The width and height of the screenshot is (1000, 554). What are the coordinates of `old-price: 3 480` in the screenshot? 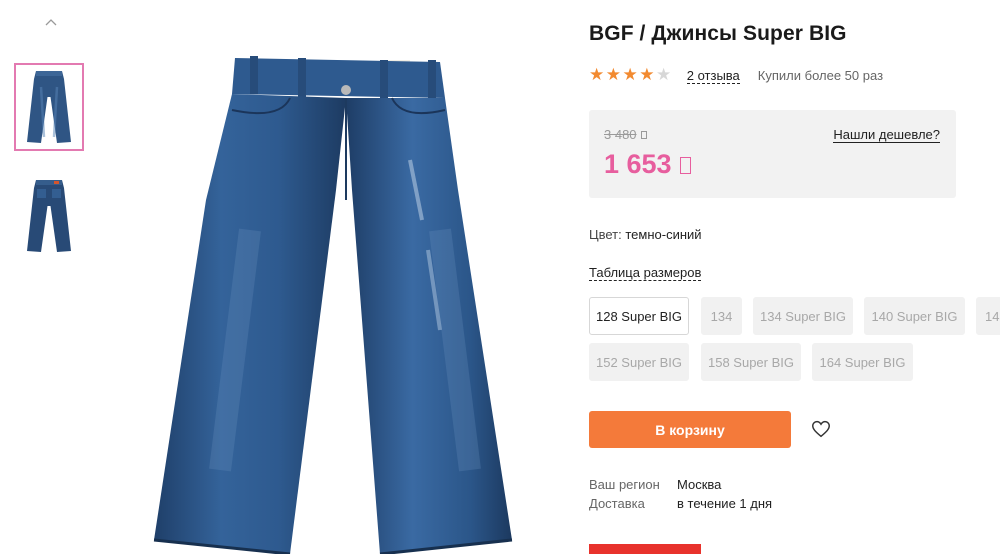 It's located at (625, 134).